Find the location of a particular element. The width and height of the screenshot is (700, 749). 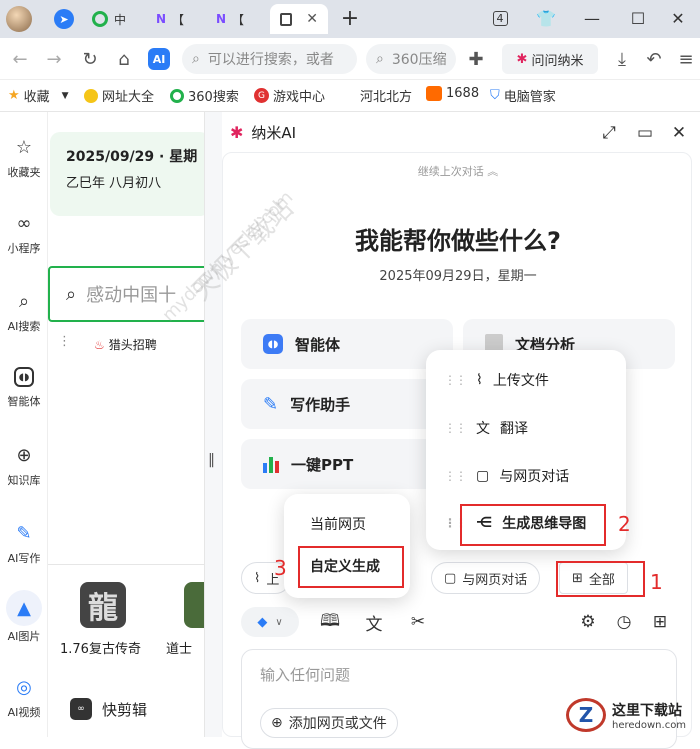

translate-icon: 文 is located at coordinates (374, 623).